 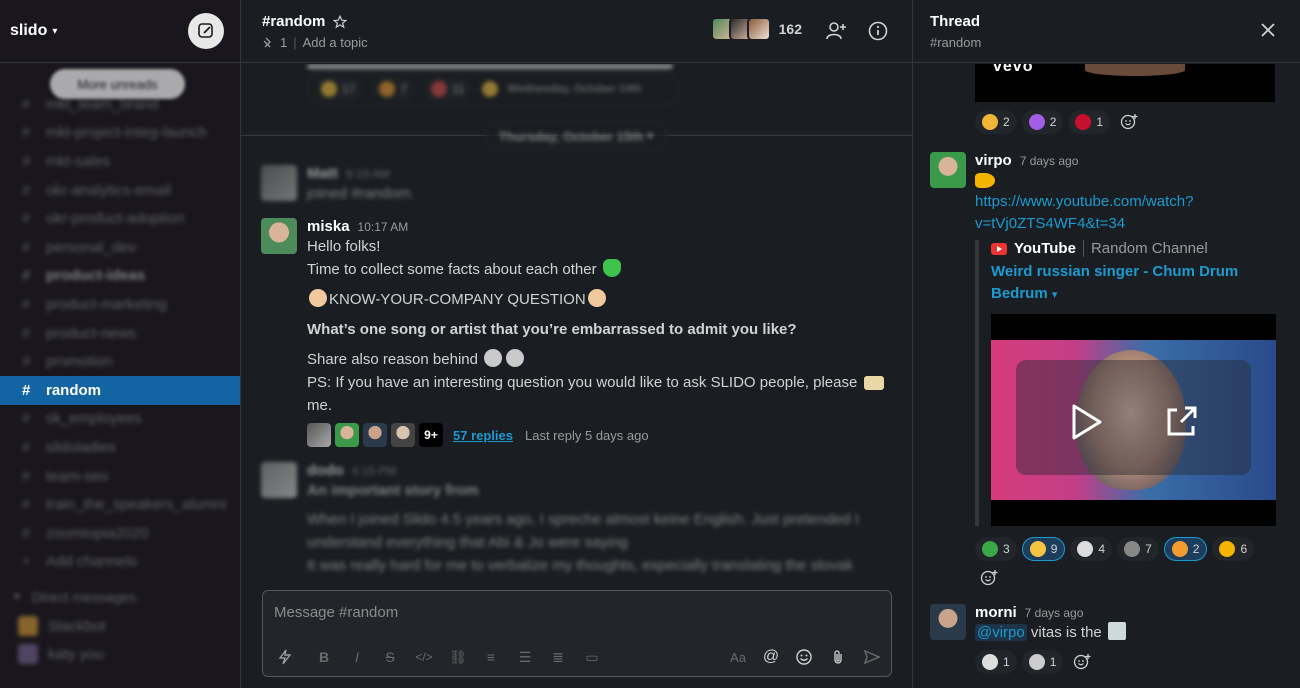 I want to click on author-name: morni, so click(x=996, y=612).